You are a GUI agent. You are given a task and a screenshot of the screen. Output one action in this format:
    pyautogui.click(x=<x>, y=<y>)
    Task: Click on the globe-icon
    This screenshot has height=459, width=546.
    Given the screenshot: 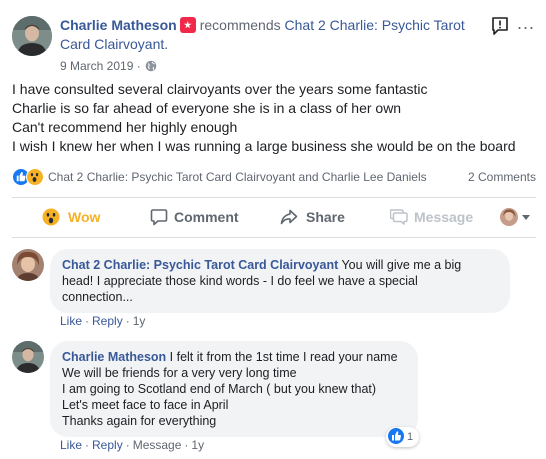 What is the action you would take?
    pyautogui.click(x=151, y=66)
    